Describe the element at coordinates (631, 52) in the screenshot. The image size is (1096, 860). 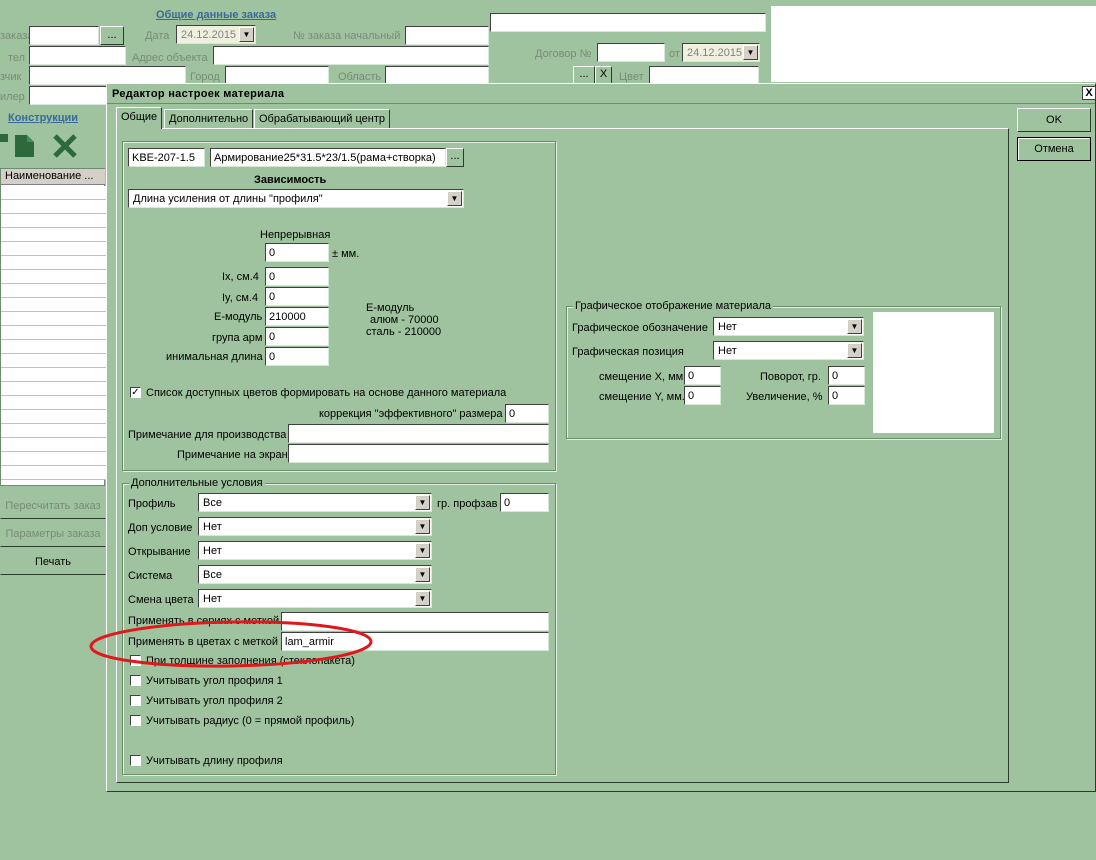
I see `contract-field` at that location.